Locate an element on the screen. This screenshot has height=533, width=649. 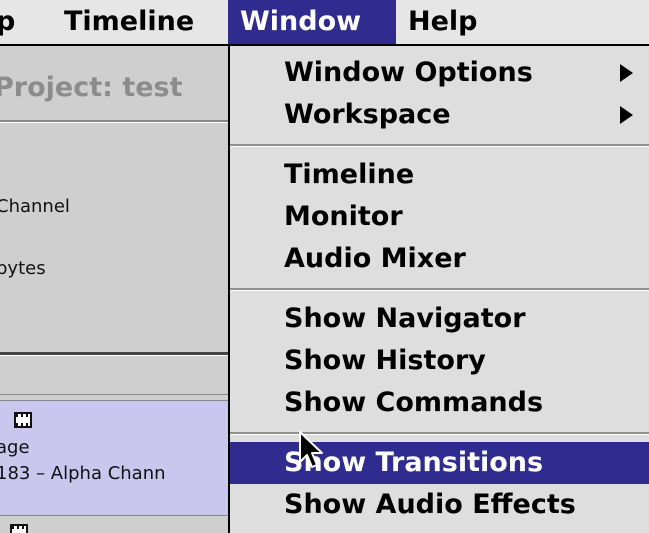
menu-item-window-options: Window Options is located at coordinates (439, 73).